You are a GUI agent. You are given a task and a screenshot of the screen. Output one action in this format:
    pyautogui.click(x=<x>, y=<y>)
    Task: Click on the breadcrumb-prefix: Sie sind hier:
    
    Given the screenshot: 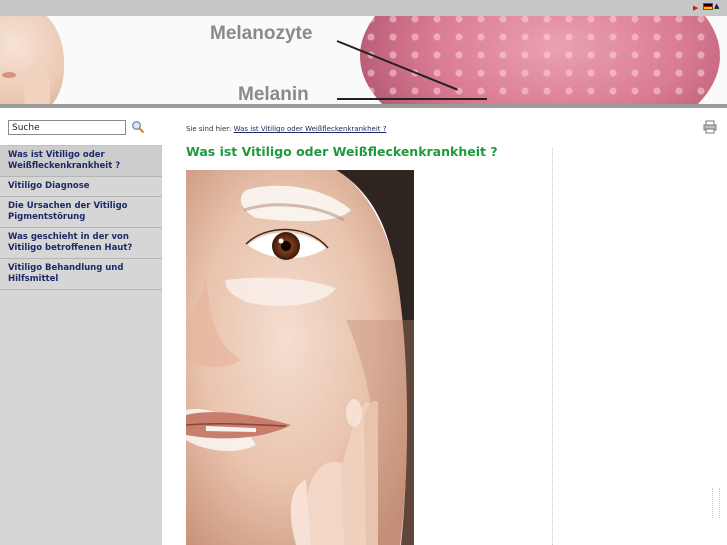 What is the action you would take?
    pyautogui.click(x=209, y=129)
    